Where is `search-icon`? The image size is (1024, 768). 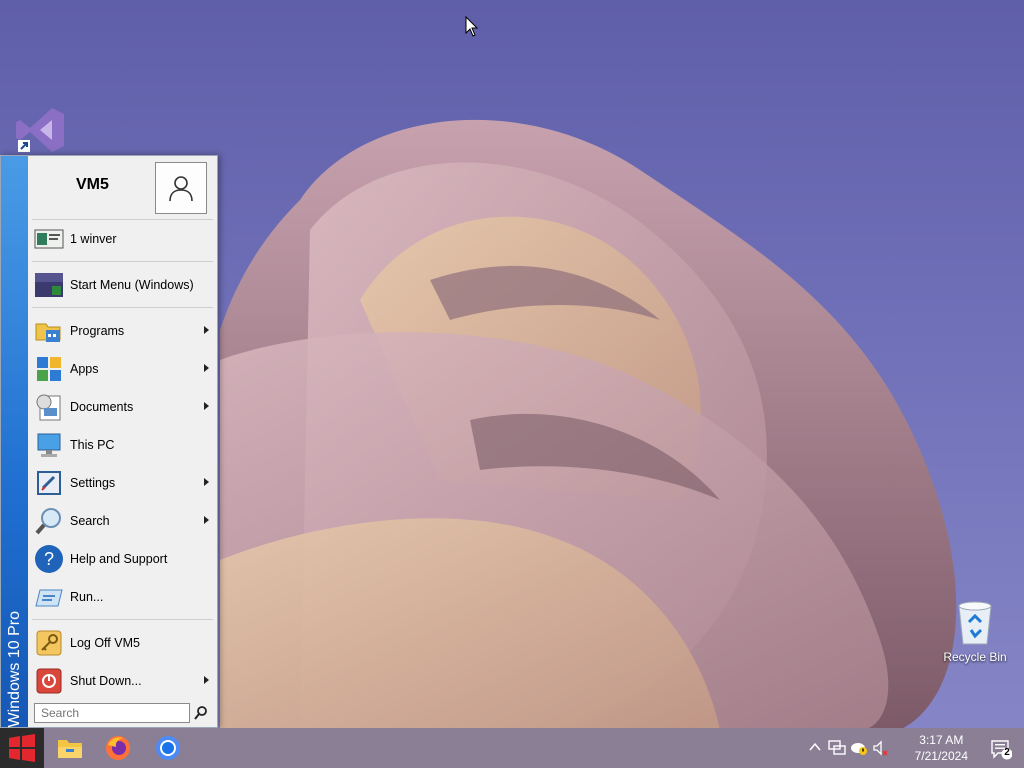
search-icon is located at coordinates (49, 521).